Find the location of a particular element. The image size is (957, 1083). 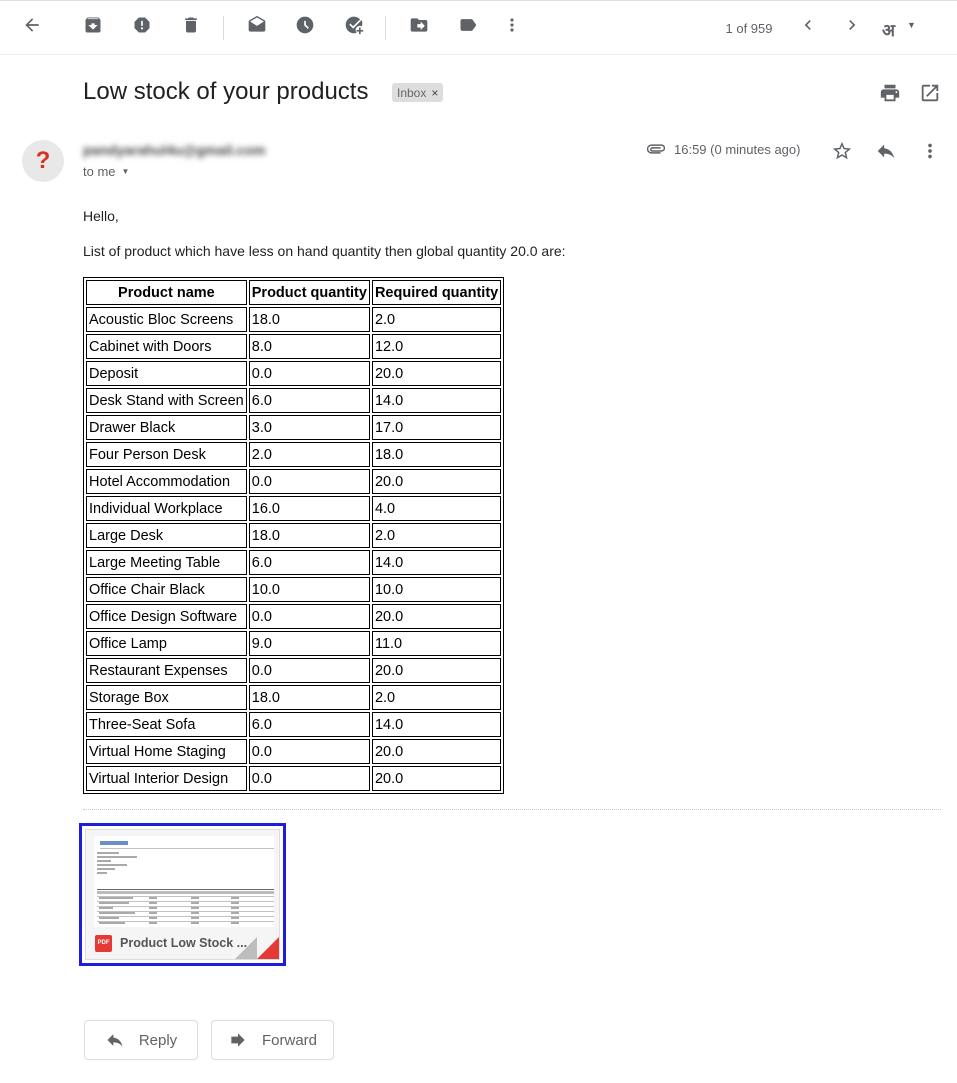

unknown-sender-icon: ? is located at coordinates (43, 160).